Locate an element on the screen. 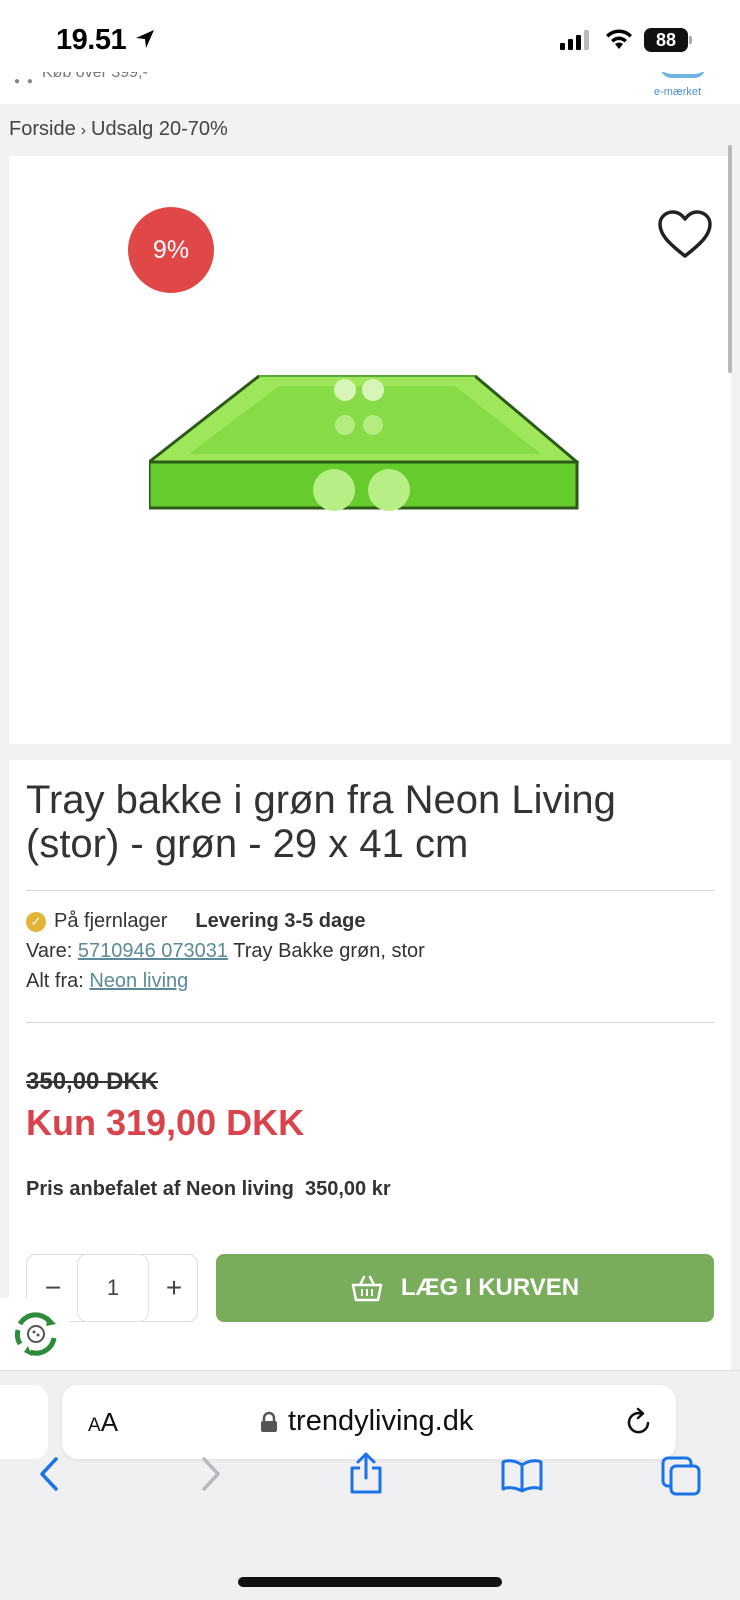  back-icon is located at coordinates (50, 1474).